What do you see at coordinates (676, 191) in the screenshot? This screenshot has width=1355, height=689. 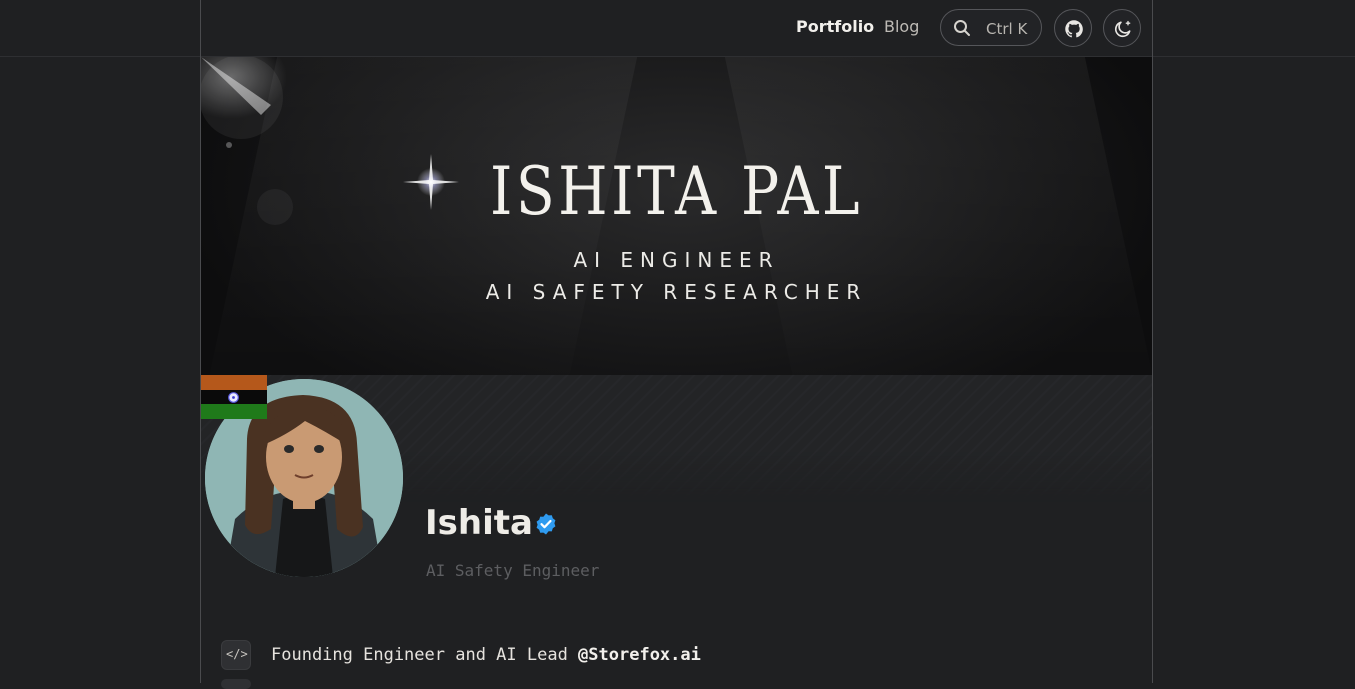 I see `banner-title: ISHITA PAL` at bounding box center [676, 191].